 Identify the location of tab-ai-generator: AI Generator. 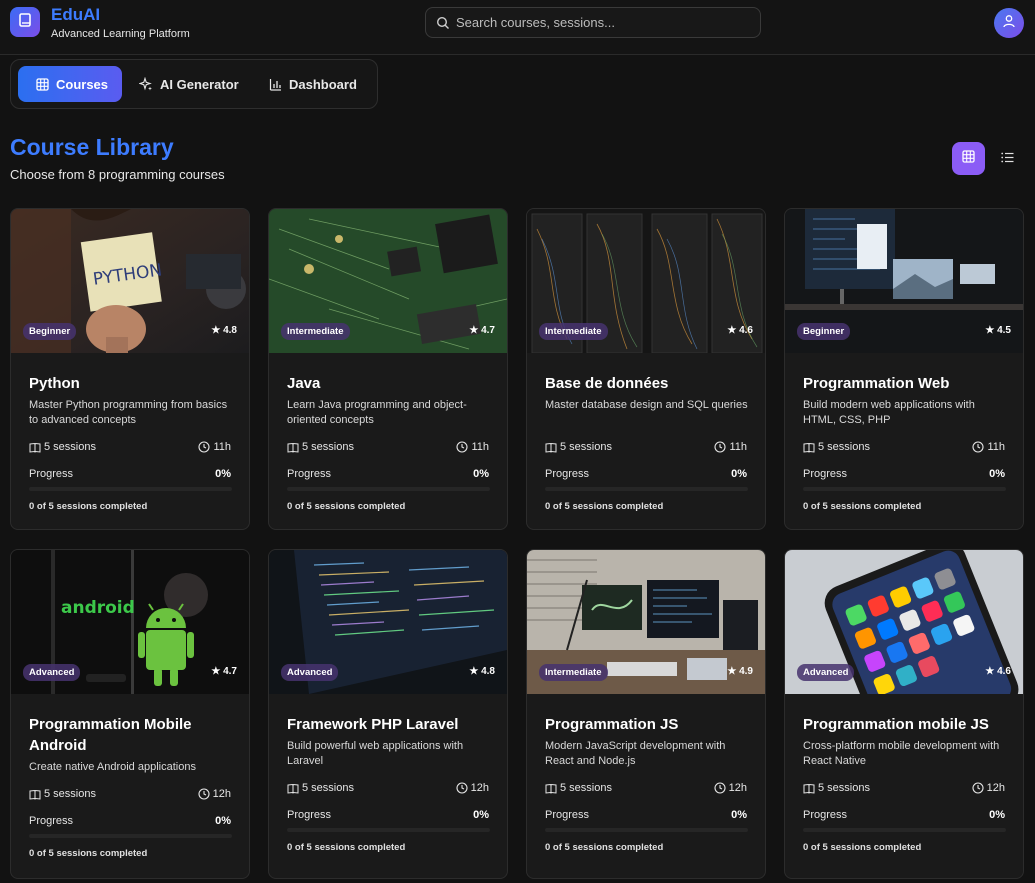
(194, 84).